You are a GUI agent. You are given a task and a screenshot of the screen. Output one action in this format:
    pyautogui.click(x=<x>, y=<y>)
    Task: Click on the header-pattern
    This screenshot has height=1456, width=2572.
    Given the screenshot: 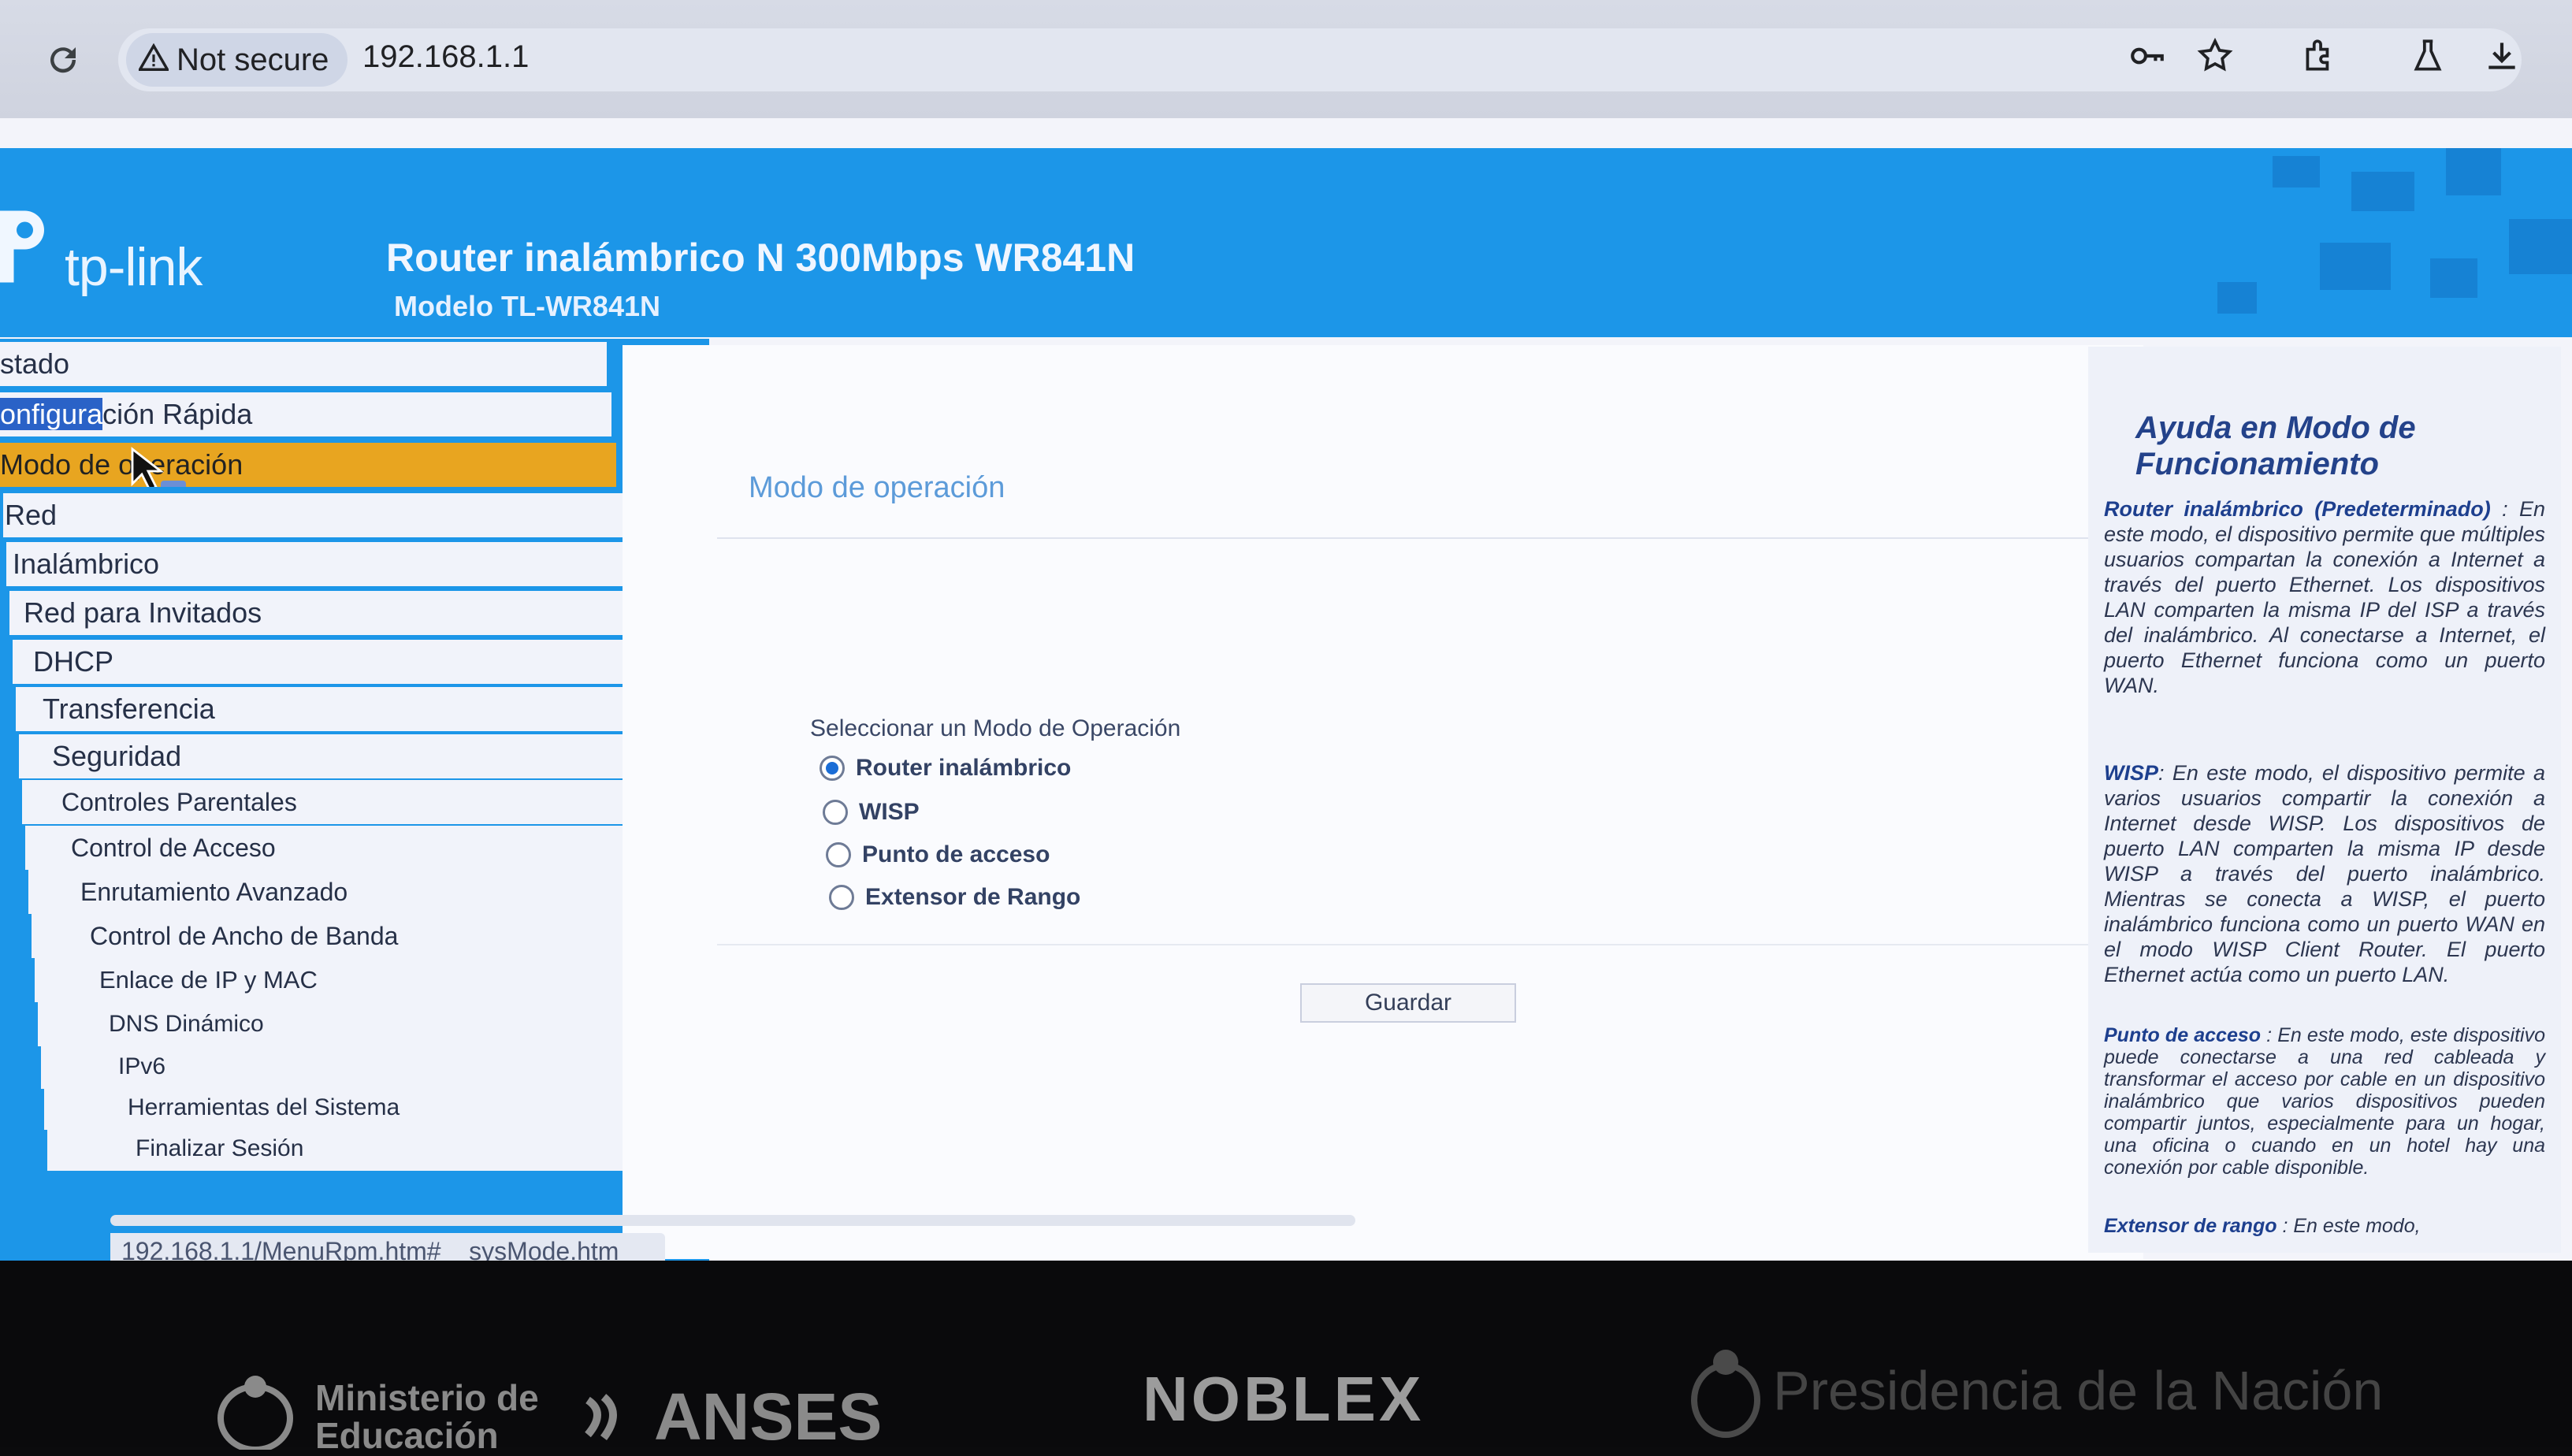 What is the action you would take?
    pyautogui.click(x=2394, y=231)
    